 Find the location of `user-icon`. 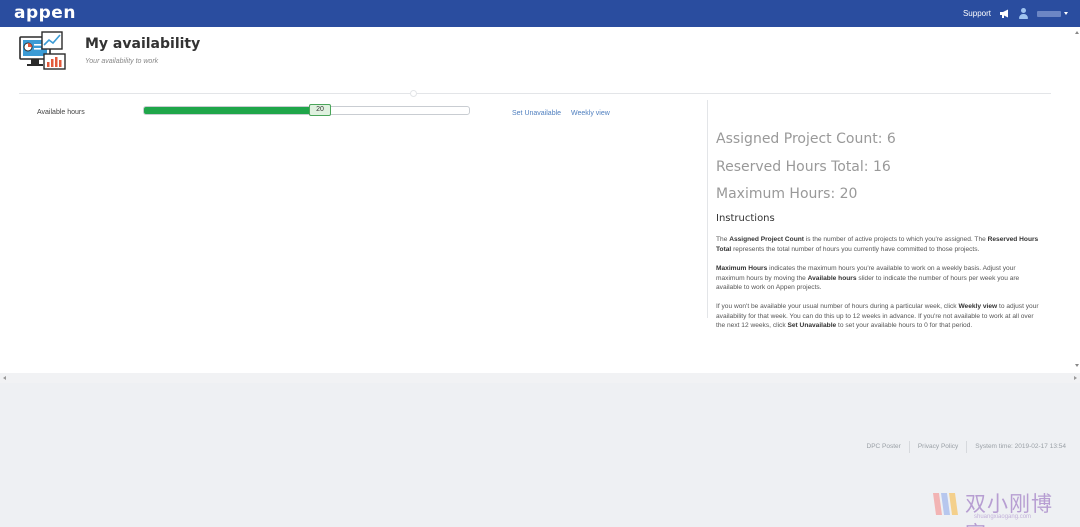

user-icon is located at coordinates (1023, 13).